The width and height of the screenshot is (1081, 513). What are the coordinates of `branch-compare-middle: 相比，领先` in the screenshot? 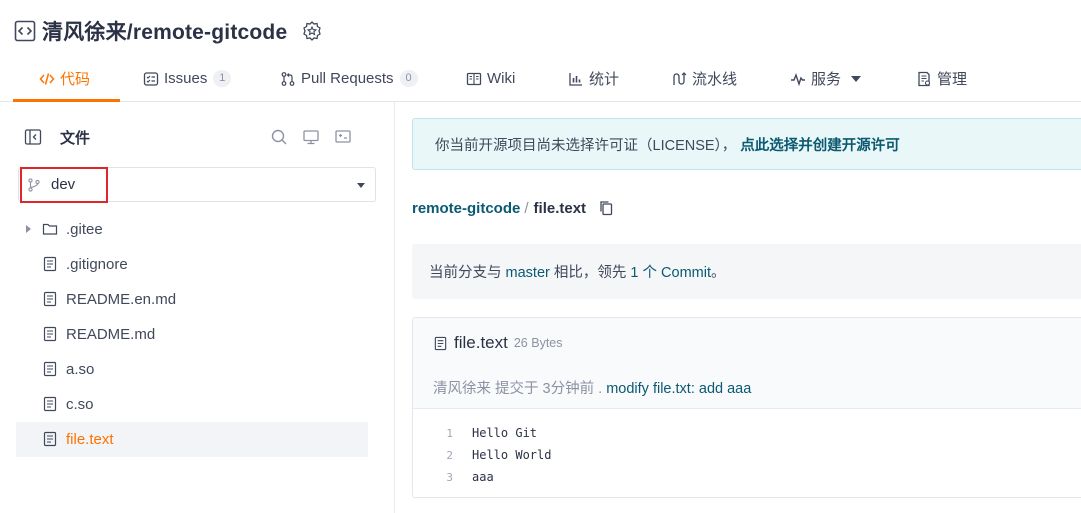 It's located at (590, 273).